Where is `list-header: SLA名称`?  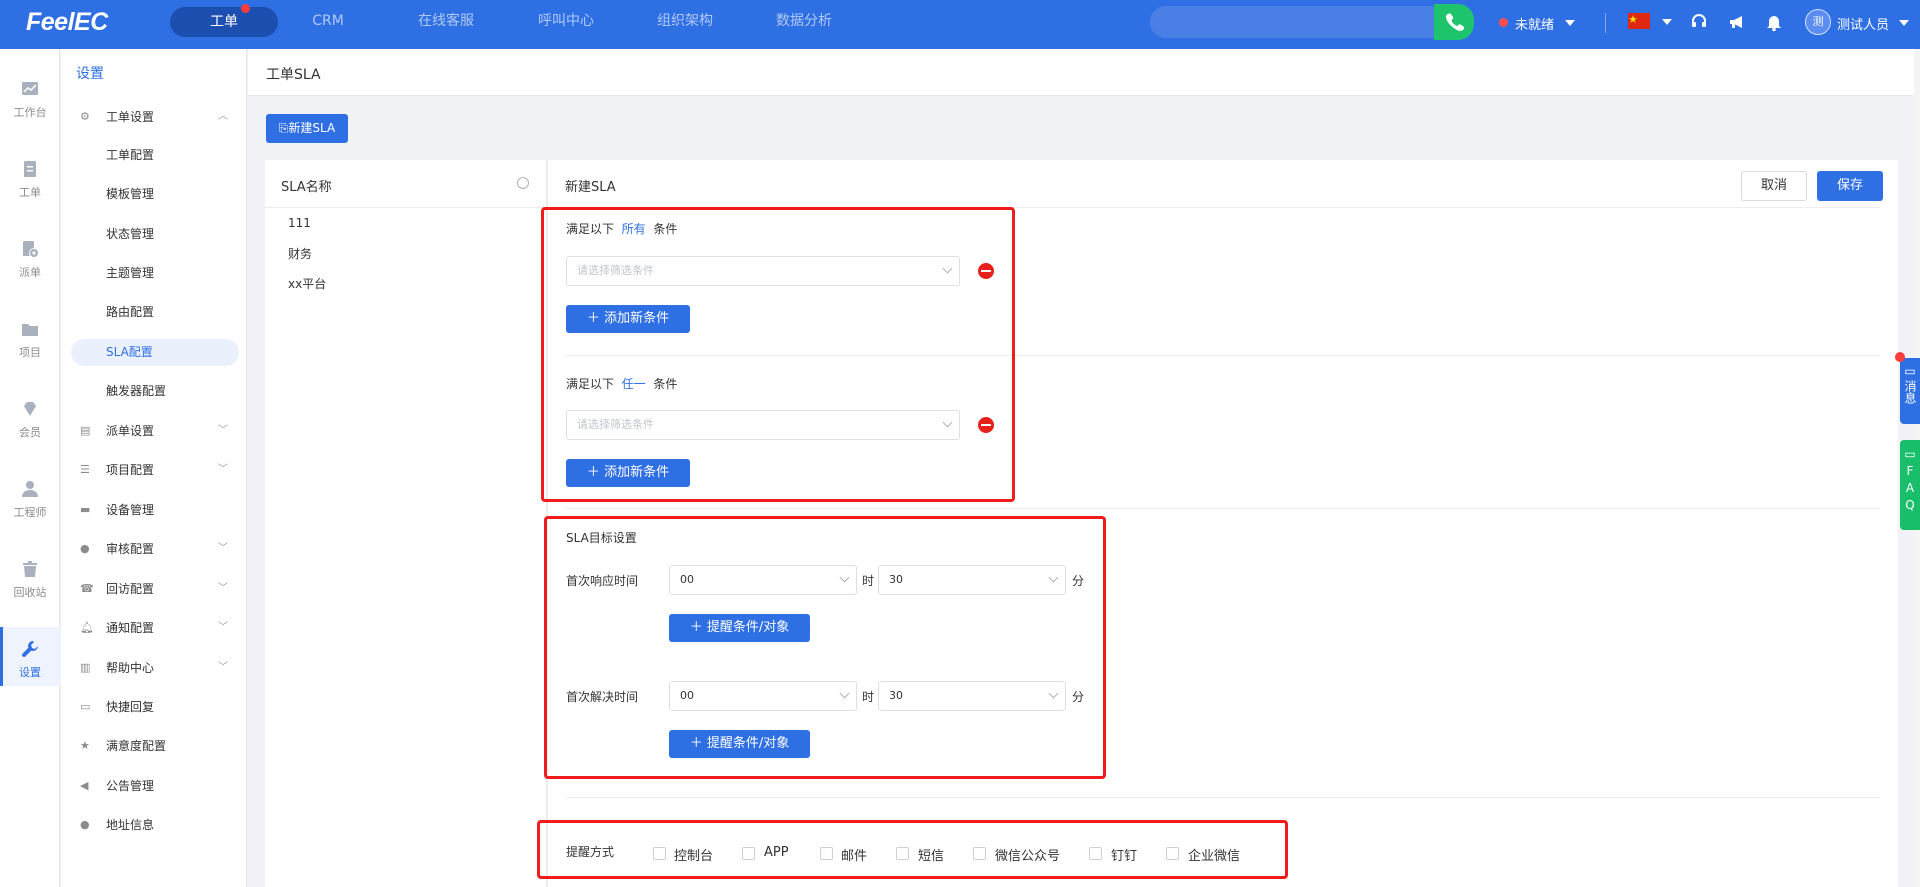 list-header: SLA名称 is located at coordinates (306, 187).